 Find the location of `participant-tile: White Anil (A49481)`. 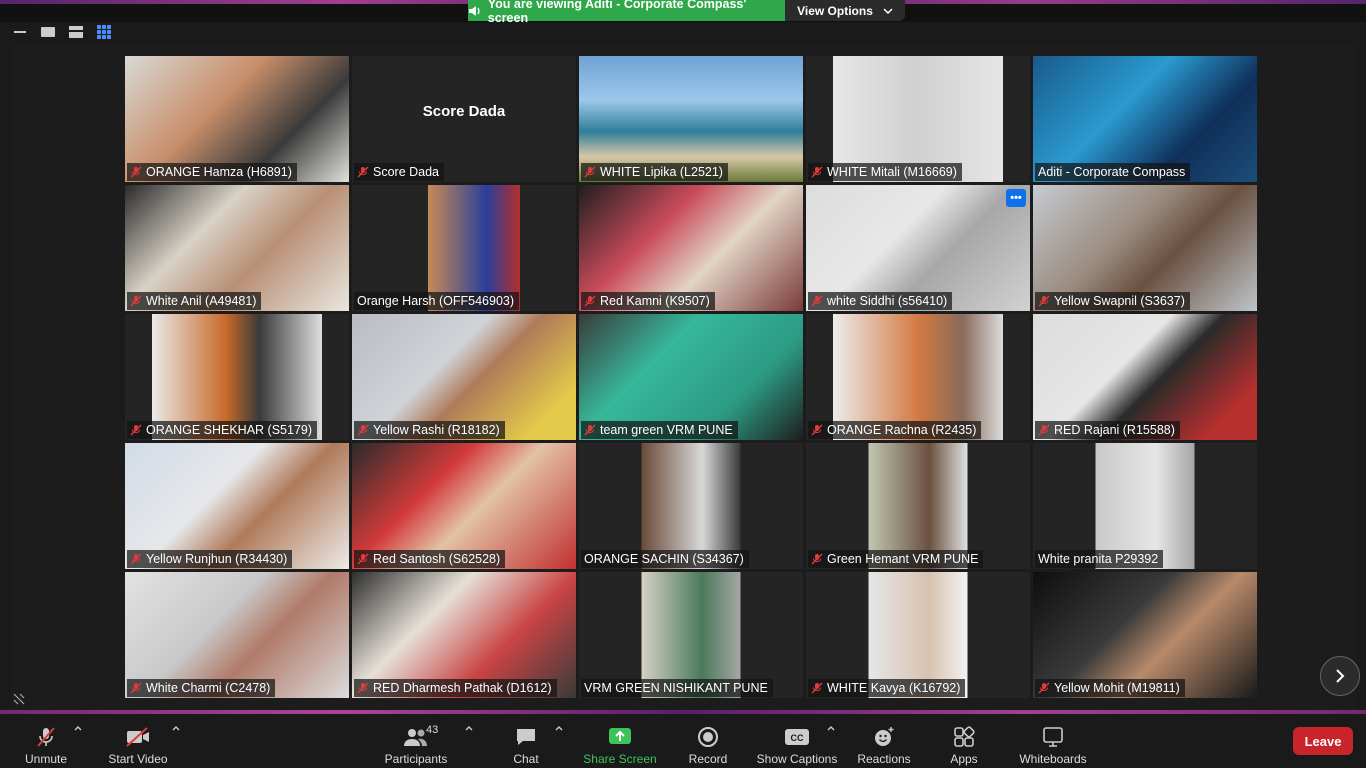

participant-tile: White Anil (A49481) is located at coordinates (237, 248).